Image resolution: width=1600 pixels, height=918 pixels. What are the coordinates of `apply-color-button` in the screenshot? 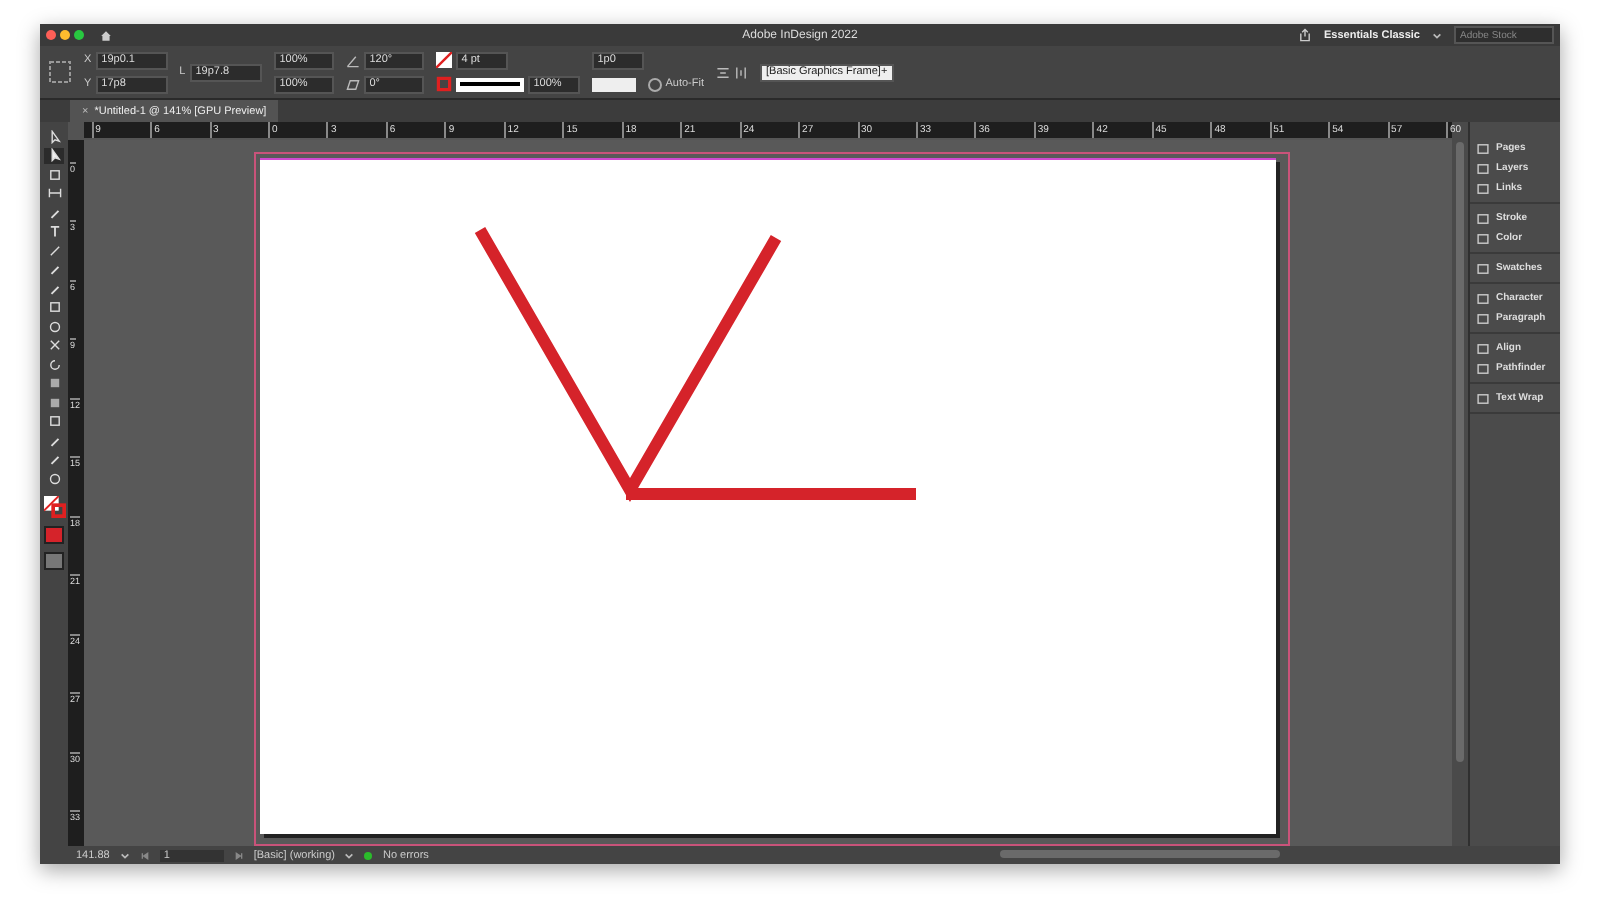 It's located at (54, 534).